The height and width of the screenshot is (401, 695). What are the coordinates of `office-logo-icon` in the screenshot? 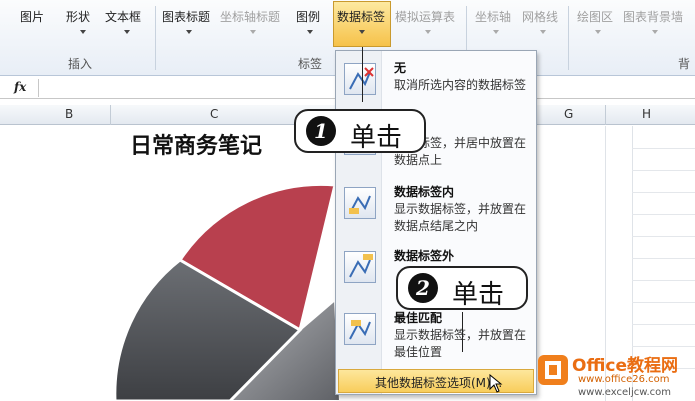 It's located at (553, 370).